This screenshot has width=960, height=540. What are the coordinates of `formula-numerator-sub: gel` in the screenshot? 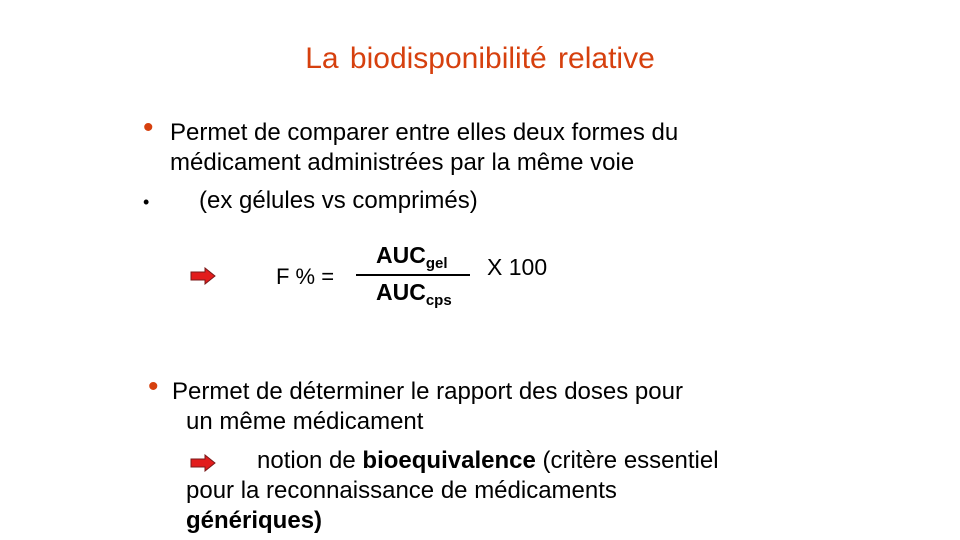 It's located at (436, 263).